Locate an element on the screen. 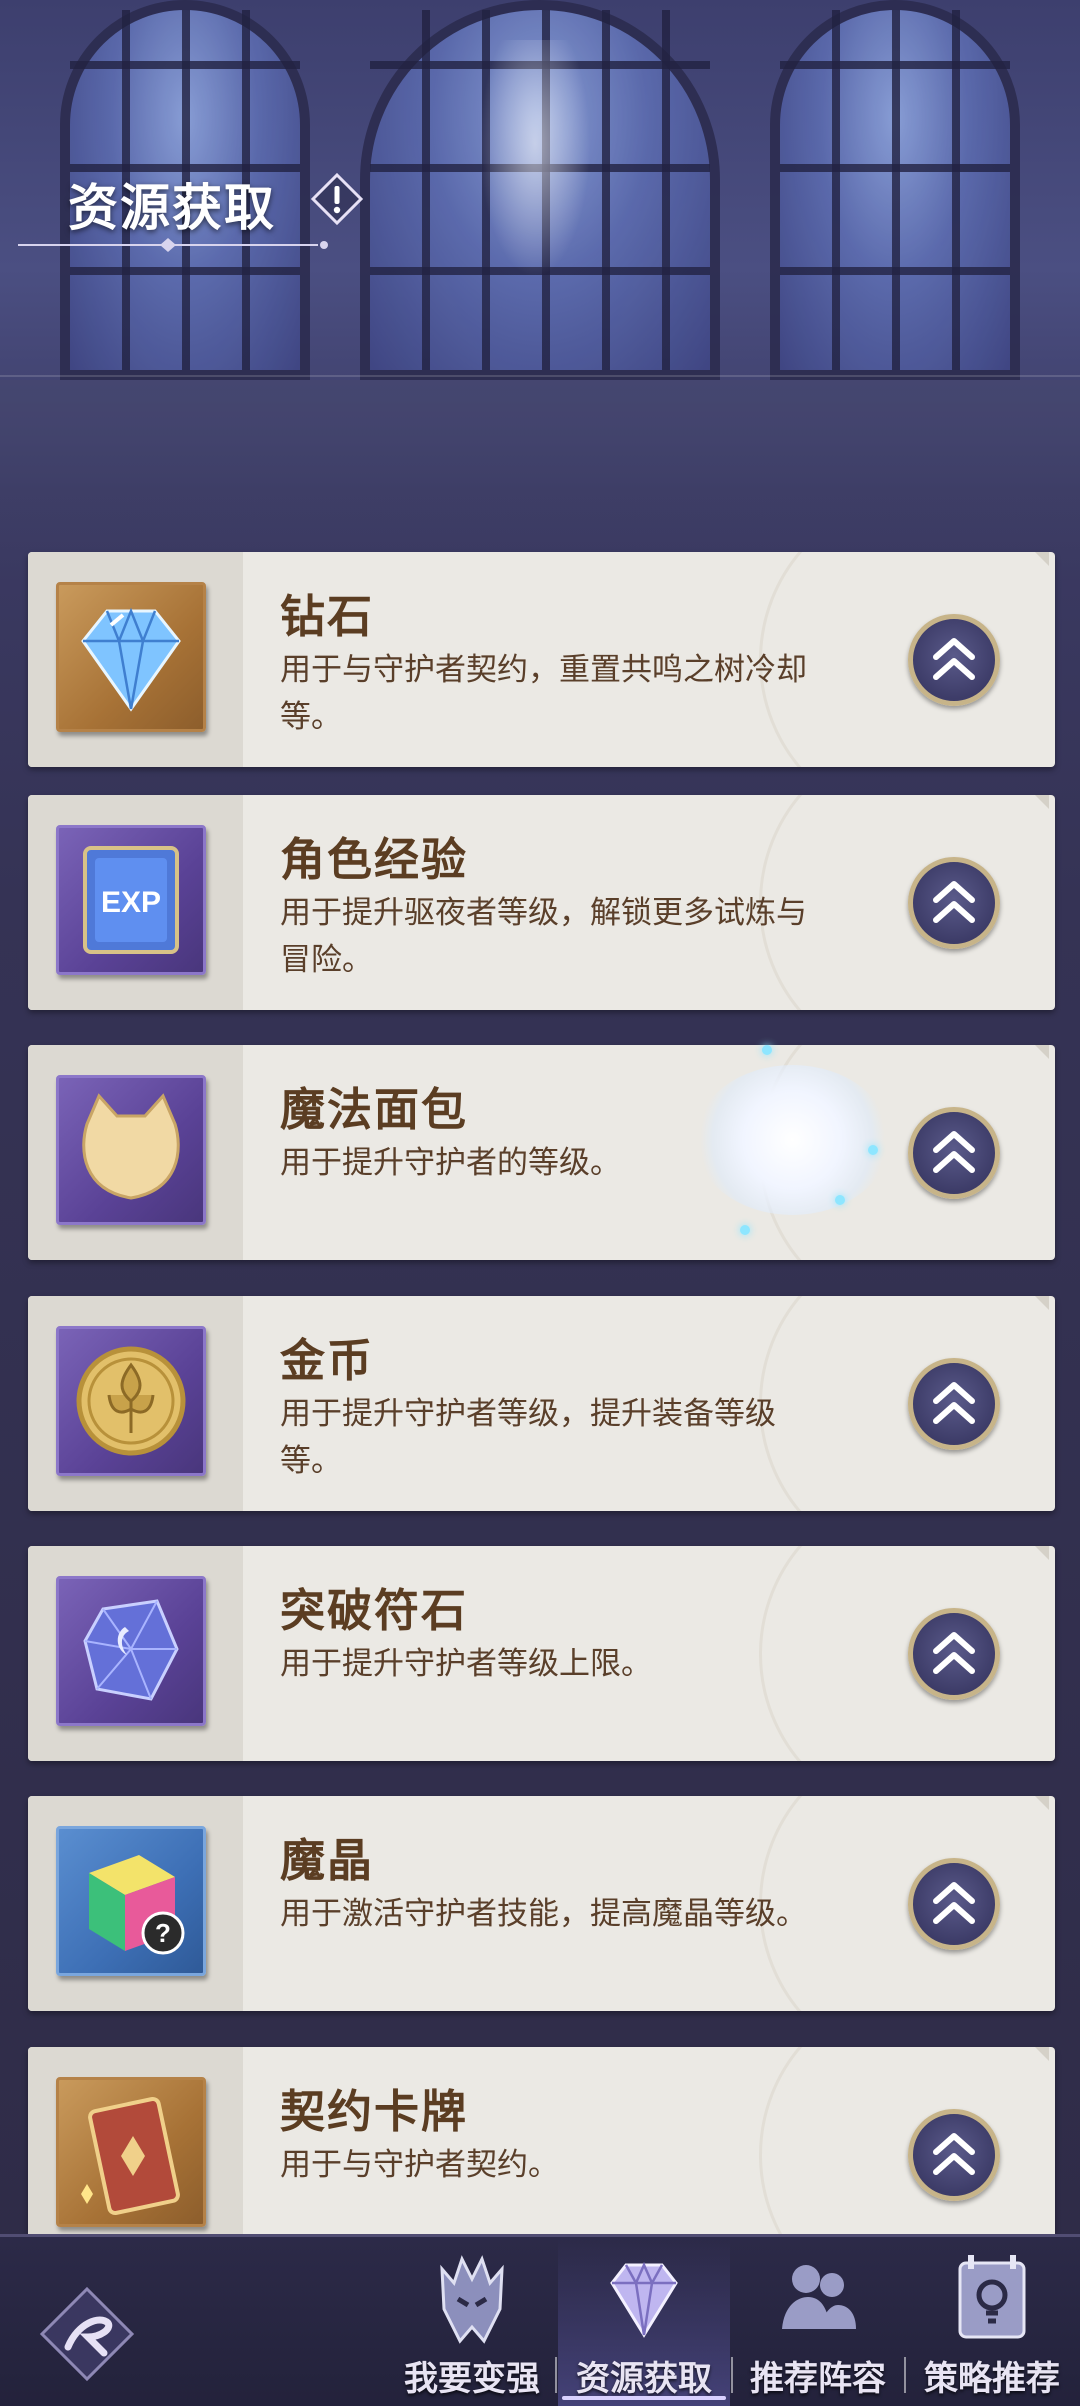 The image size is (1080, 2406). resource-name: 金币 is located at coordinates (327, 1360).